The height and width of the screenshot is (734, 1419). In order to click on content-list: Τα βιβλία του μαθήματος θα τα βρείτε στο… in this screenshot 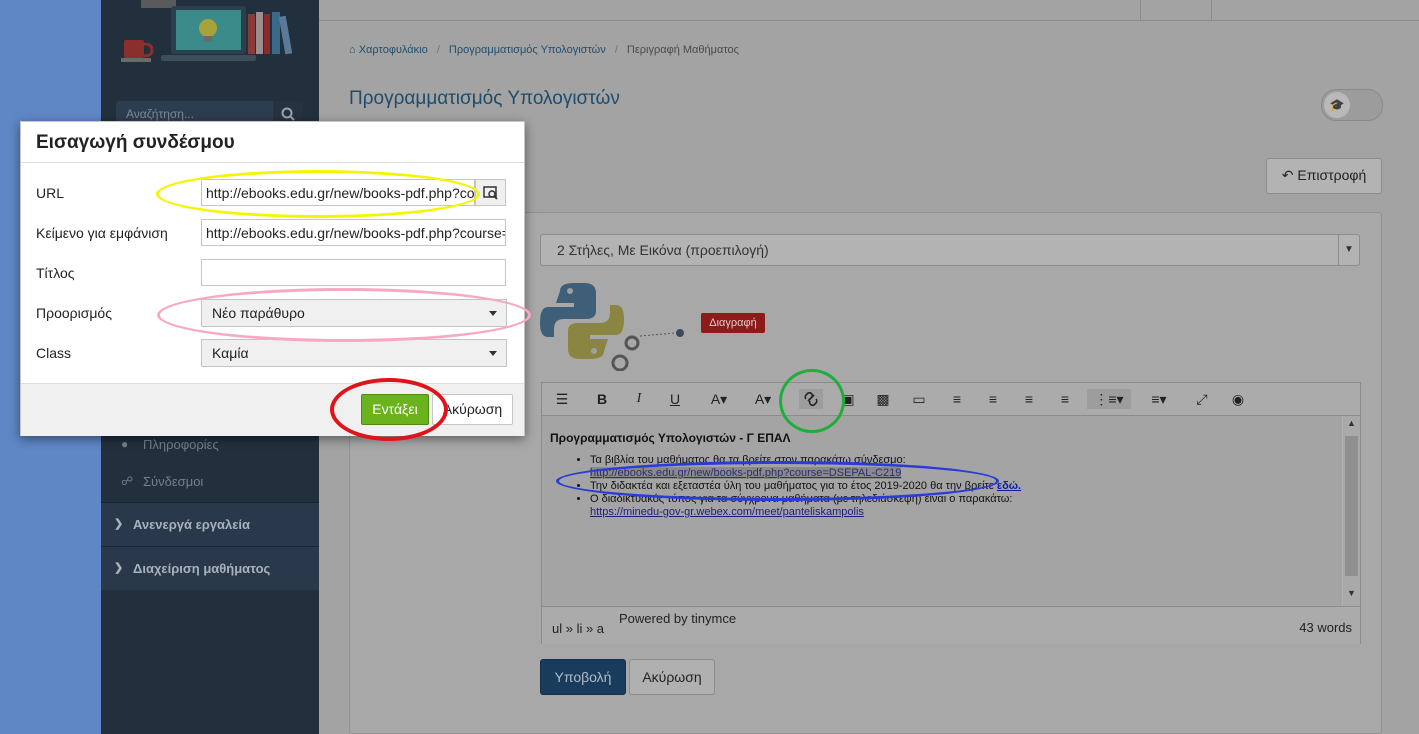, I will do `click(950, 486)`.